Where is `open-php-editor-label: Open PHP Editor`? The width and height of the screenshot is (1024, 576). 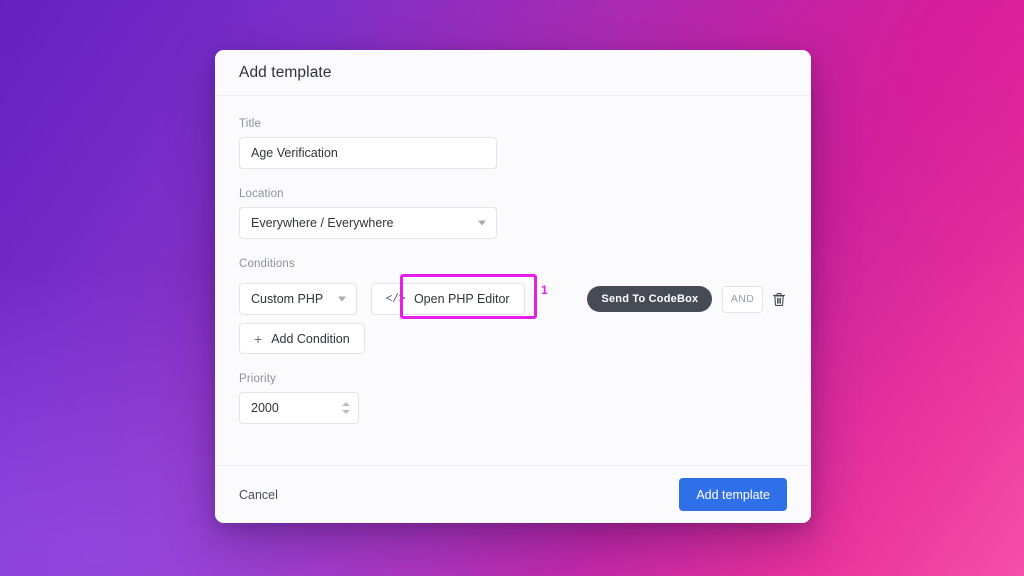
open-php-editor-label: Open PHP Editor is located at coordinates (461, 299).